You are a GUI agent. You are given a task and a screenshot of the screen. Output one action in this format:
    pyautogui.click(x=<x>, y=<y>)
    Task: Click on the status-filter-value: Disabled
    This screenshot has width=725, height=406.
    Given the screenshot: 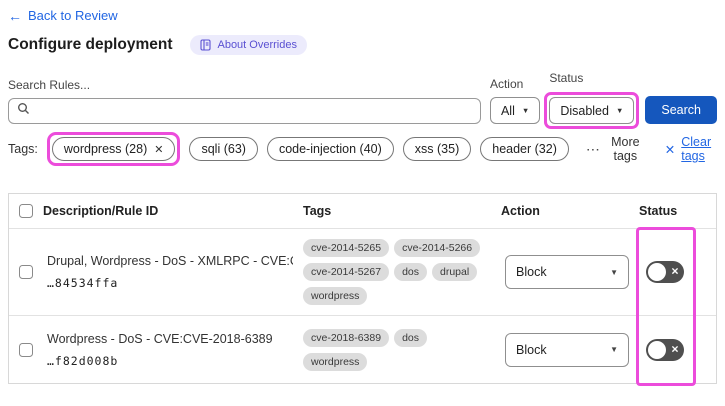 What is the action you would take?
    pyautogui.click(x=584, y=110)
    